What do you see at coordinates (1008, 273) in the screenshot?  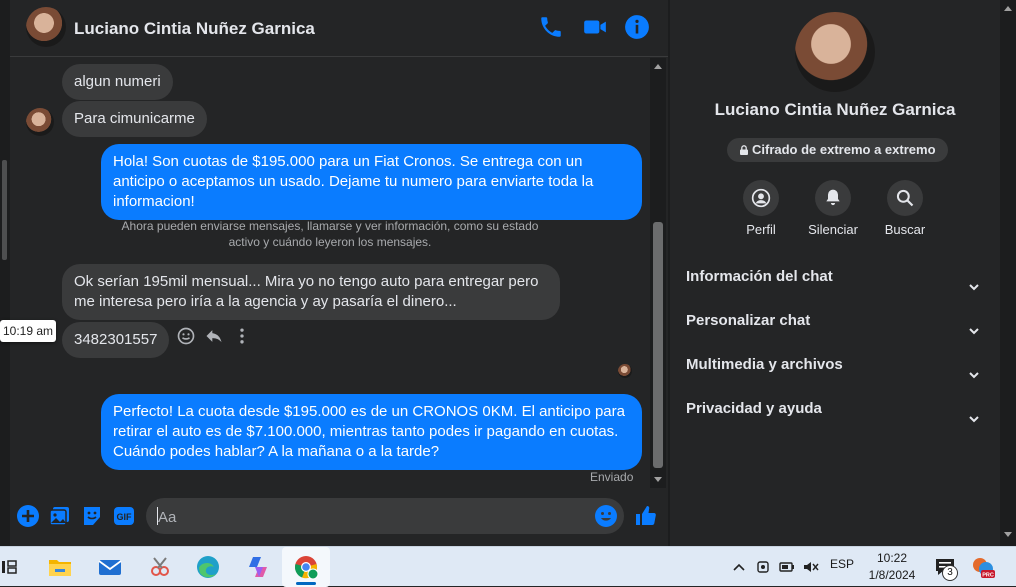 I see `right-scrollbar` at bounding box center [1008, 273].